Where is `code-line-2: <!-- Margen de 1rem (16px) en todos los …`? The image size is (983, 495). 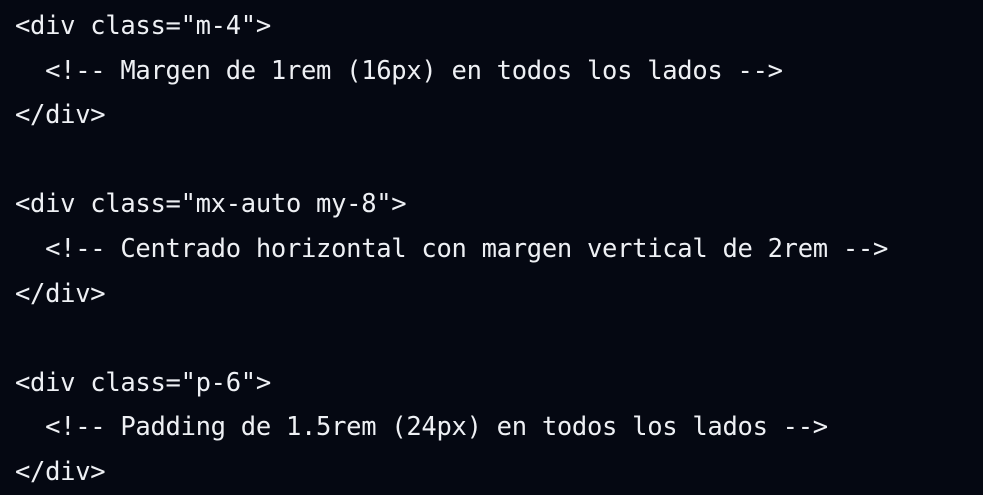 code-line-2: <!-- Margen de 1rem (16px) en todos los … is located at coordinates (399, 70).